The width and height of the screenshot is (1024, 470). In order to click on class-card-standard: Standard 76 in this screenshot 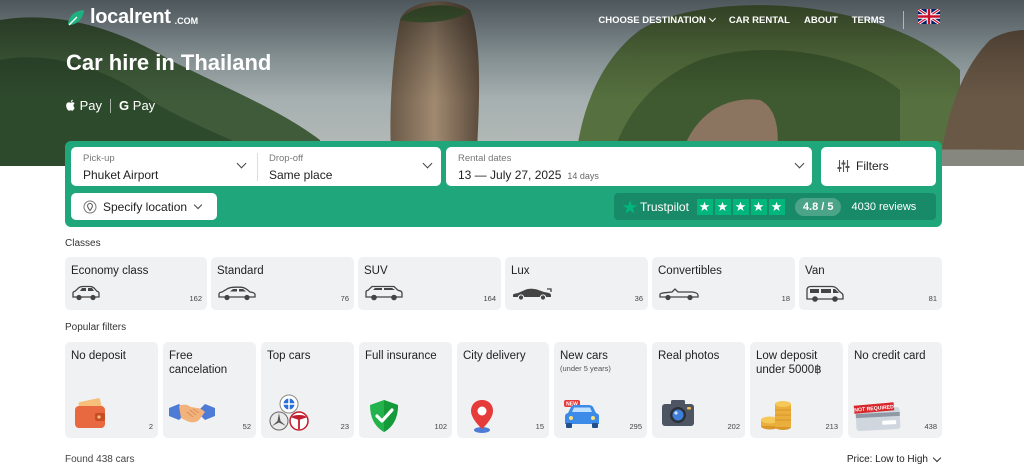, I will do `click(282, 283)`.